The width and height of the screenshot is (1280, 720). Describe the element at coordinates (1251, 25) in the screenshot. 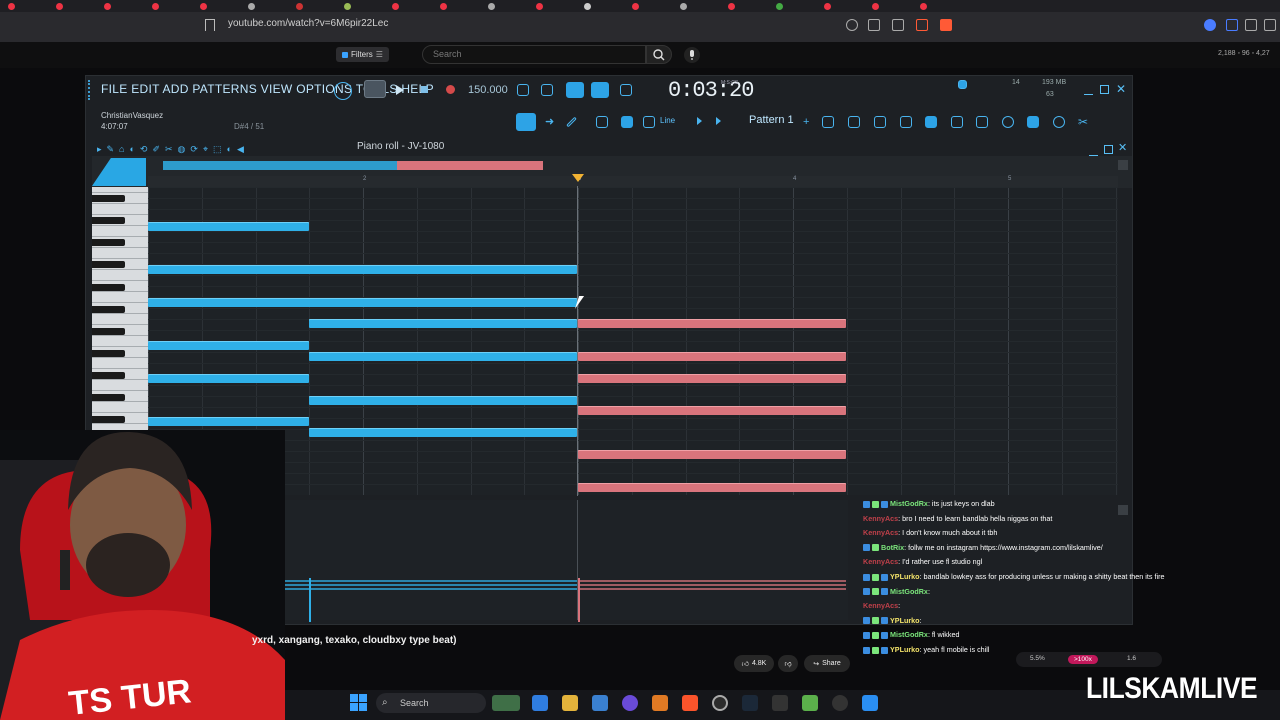

I see `extensions-puzzle-icon` at that location.